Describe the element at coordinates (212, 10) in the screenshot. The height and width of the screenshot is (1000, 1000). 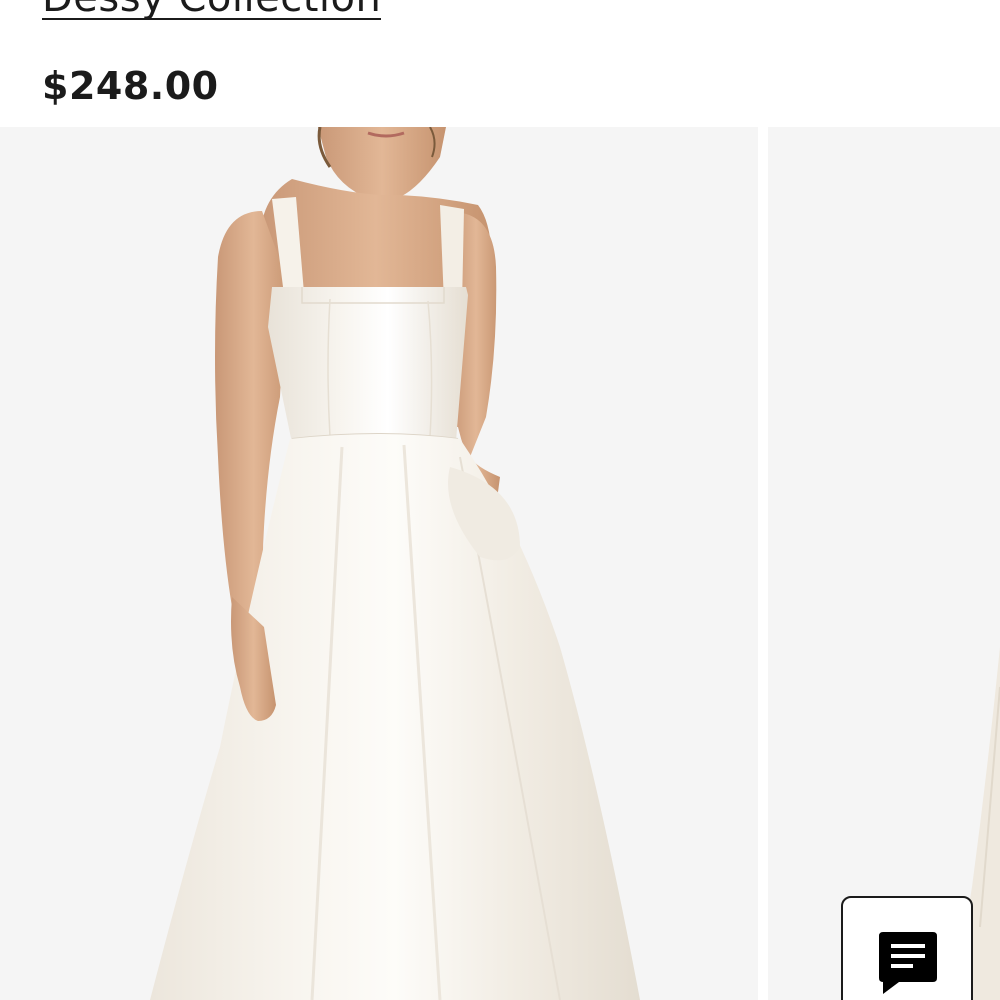
I see `brand-link: Dessy Collection` at that location.